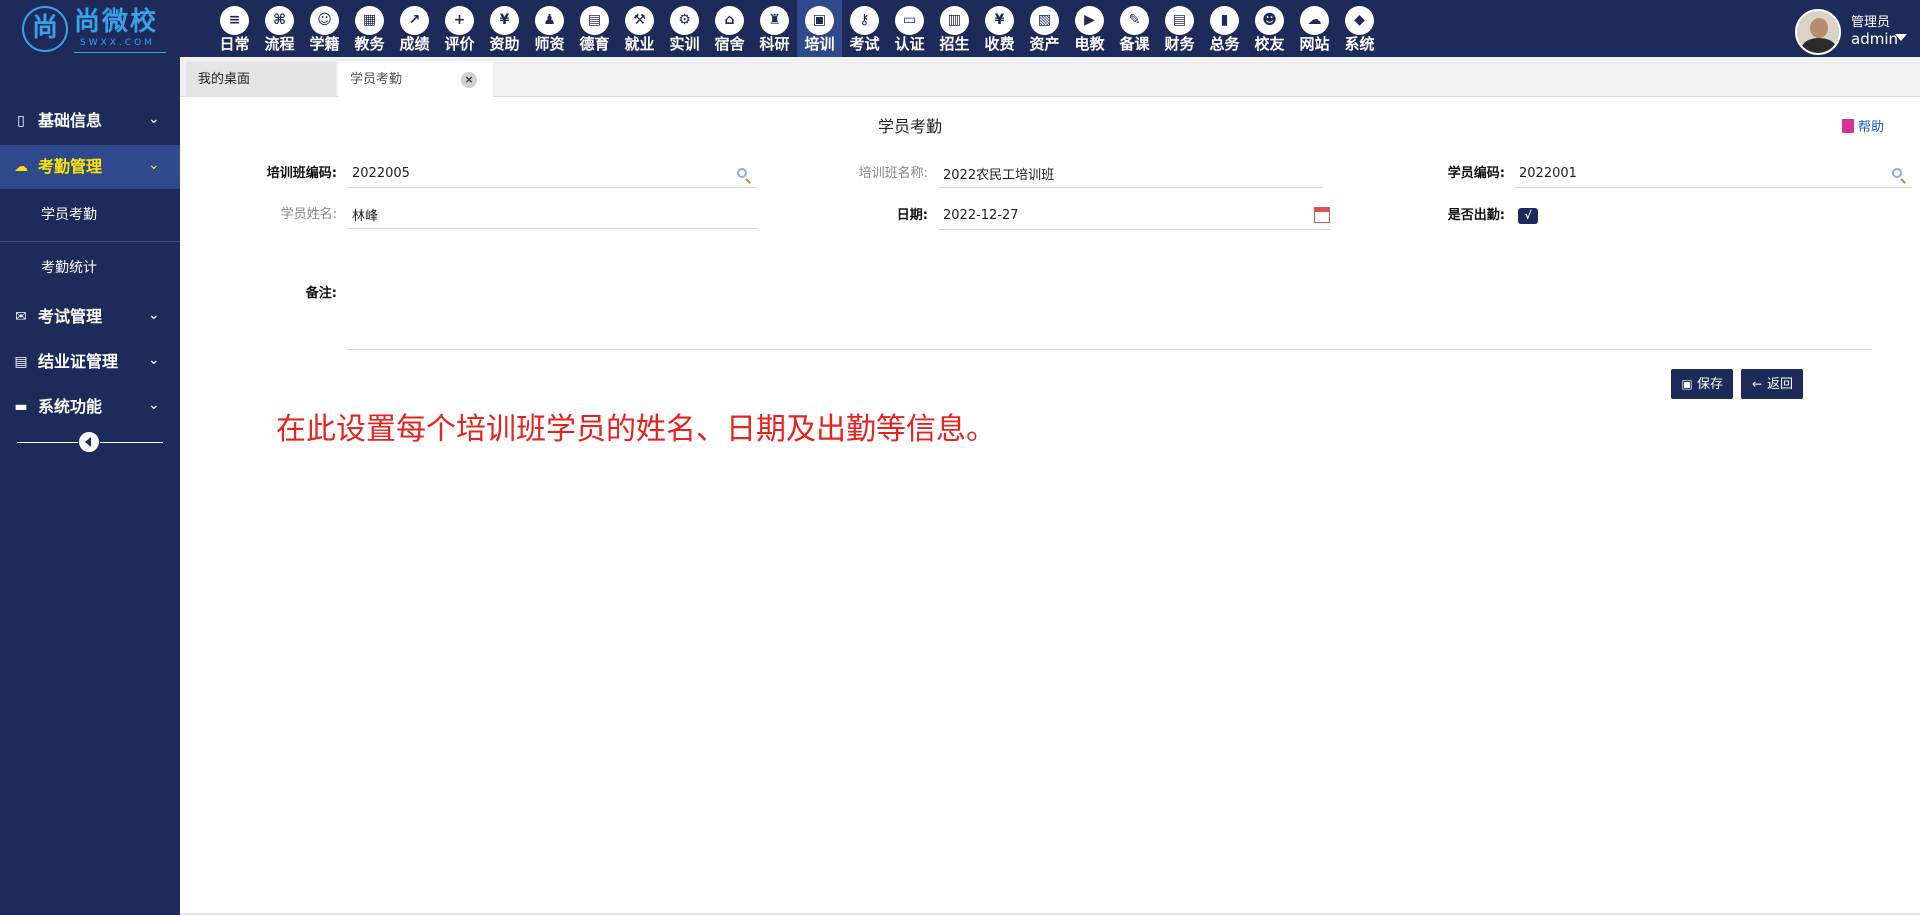  I want to click on top-nav-item: ▥ 招生, so click(954, 28).